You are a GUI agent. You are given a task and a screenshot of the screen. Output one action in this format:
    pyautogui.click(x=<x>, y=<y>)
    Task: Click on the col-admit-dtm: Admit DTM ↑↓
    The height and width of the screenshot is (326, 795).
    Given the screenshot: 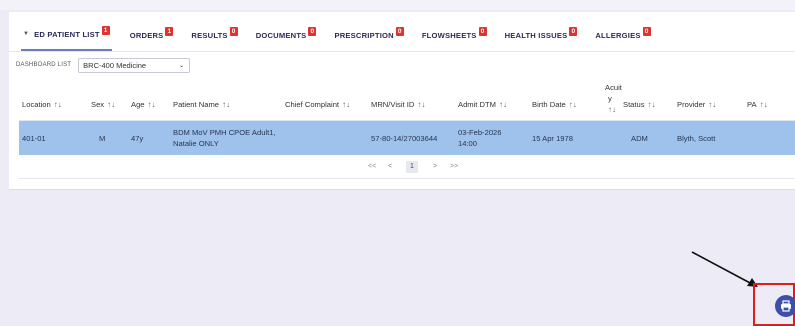 What is the action you would take?
    pyautogui.click(x=482, y=104)
    